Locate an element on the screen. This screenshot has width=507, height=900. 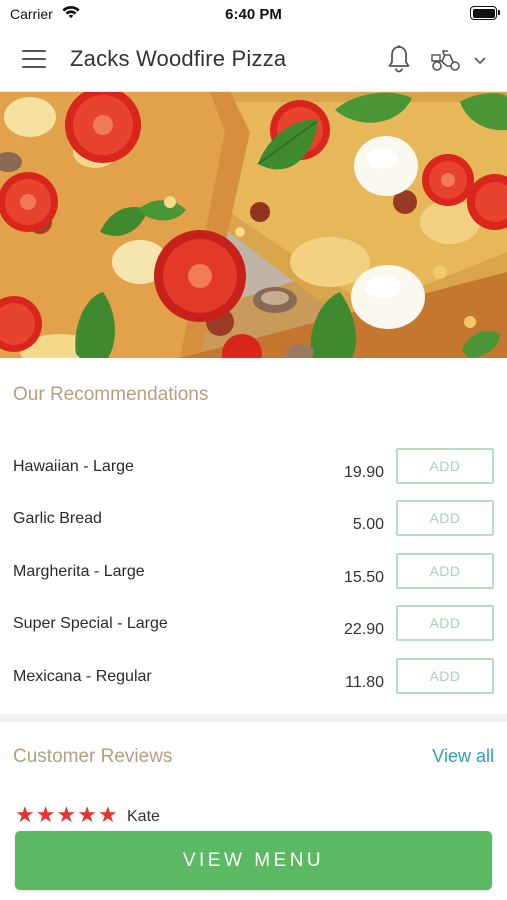
reviewer-name: Kate is located at coordinates (143, 816).